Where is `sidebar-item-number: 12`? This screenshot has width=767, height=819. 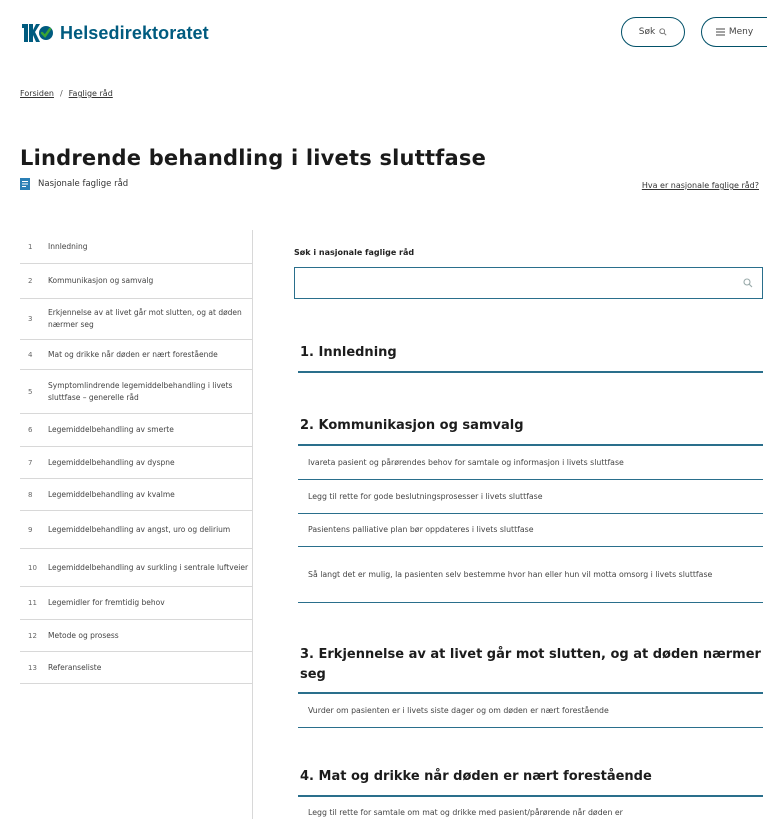 sidebar-item-number: 12 is located at coordinates (32, 635).